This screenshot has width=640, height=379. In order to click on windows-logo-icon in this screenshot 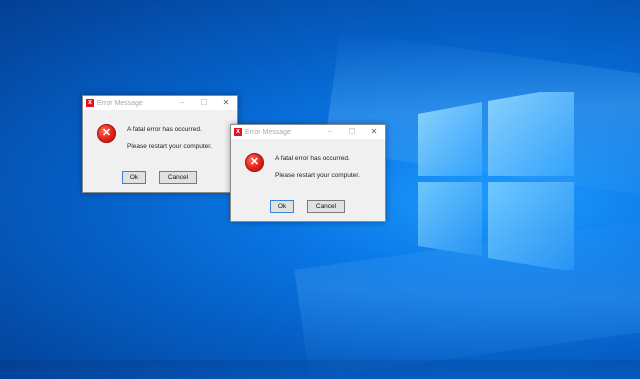, I will do `click(496, 181)`.